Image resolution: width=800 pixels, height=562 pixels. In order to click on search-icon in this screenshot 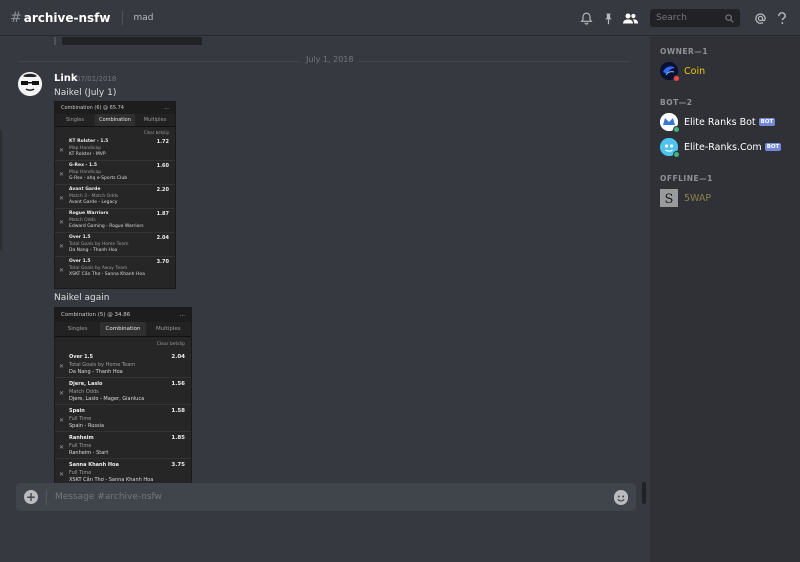, I will do `click(729, 18)`.